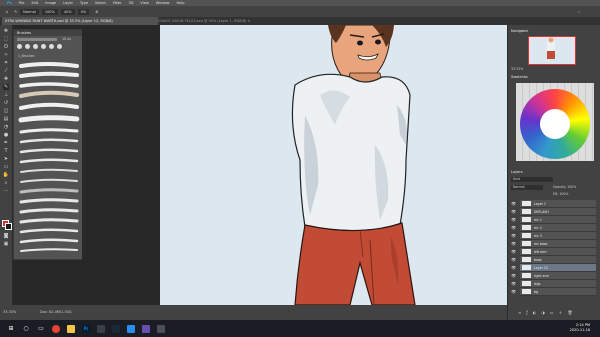  I want to click on menu-filter: Filter, so click(117, 3).